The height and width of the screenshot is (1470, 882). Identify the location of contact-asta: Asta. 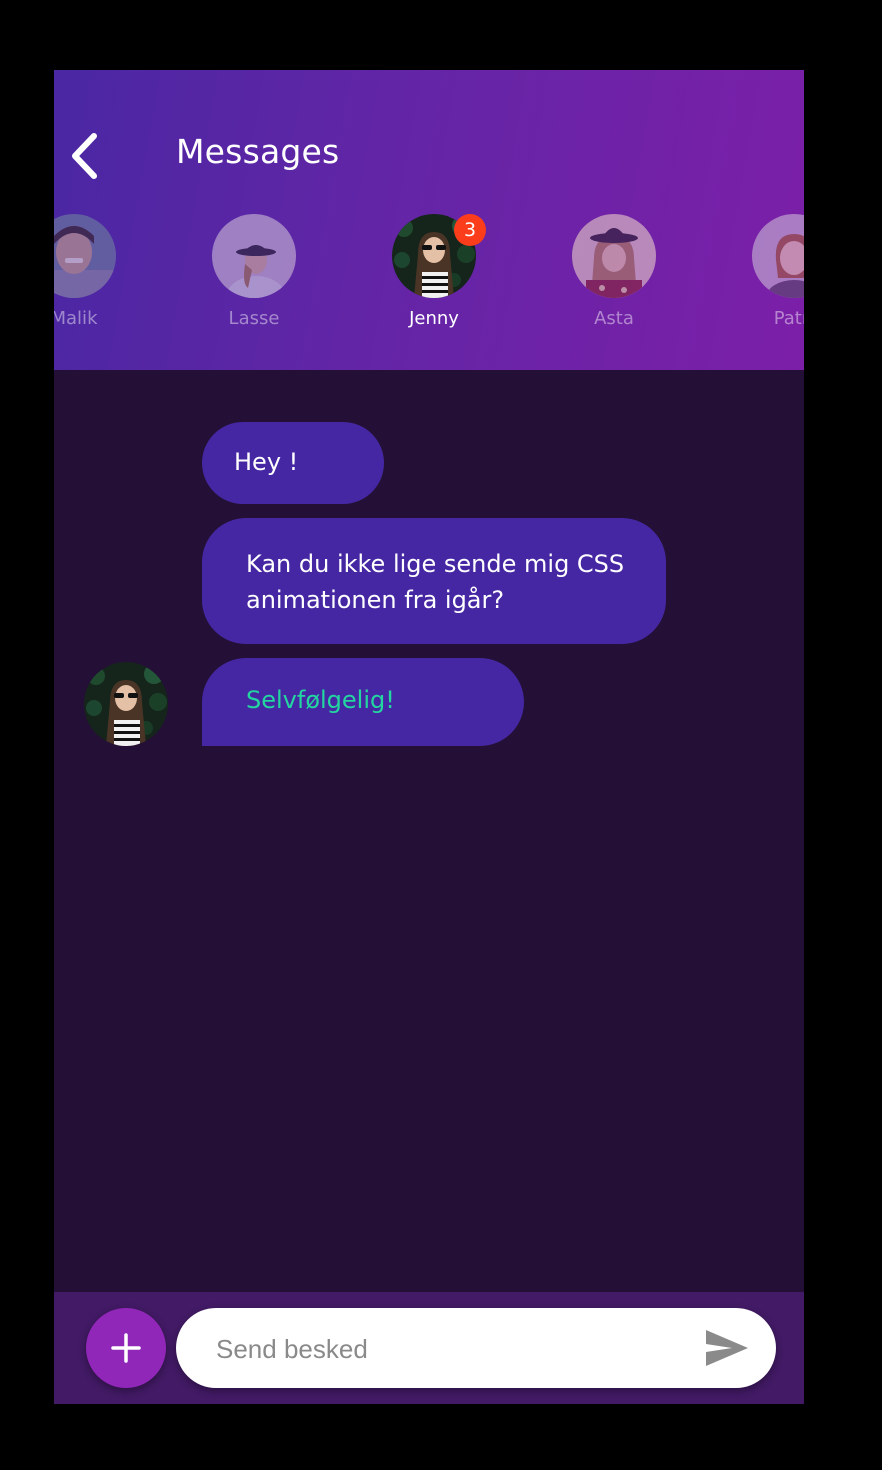
(614, 274).